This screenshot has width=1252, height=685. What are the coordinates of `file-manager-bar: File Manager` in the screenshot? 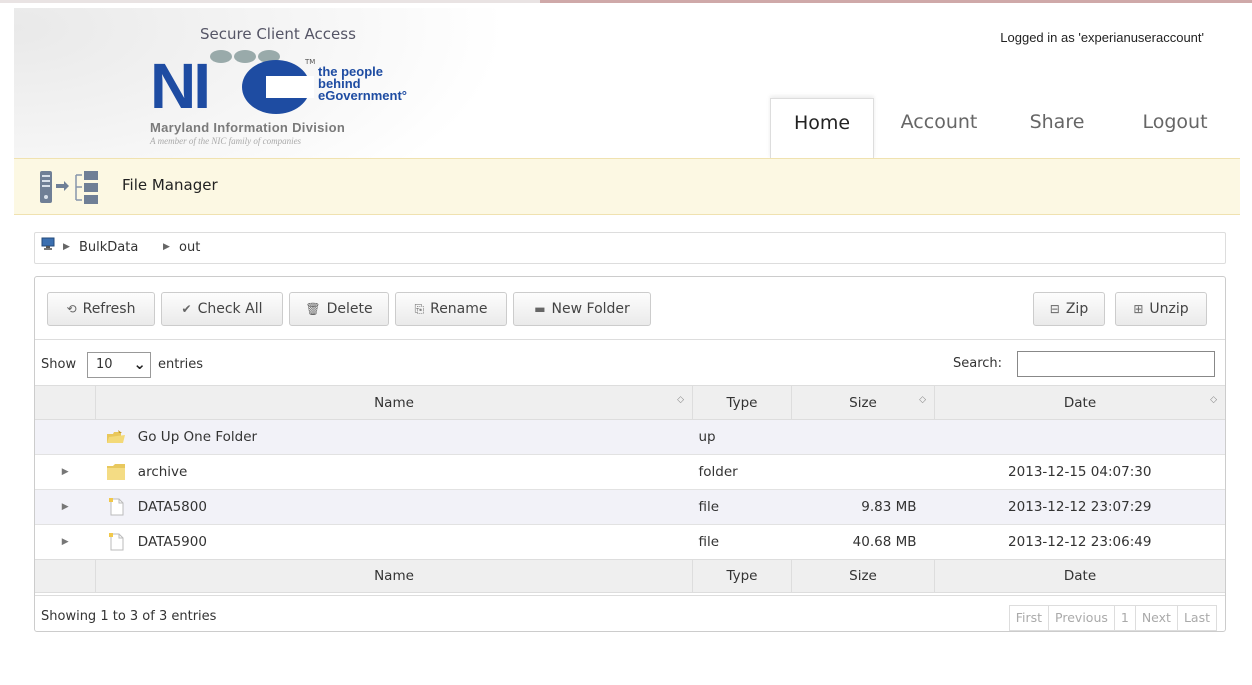 It's located at (627, 186).